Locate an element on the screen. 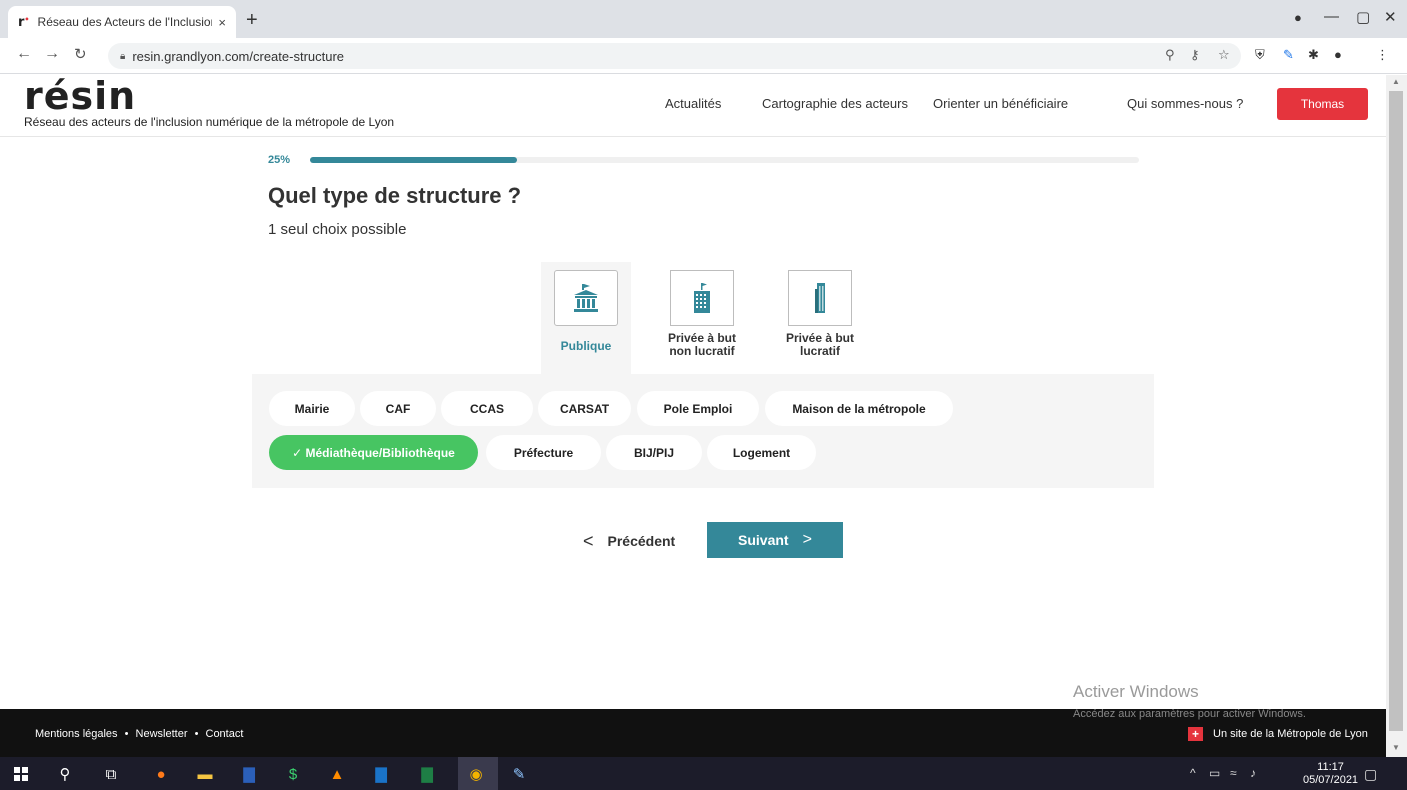  tag-caf: CAF is located at coordinates (398, 408).